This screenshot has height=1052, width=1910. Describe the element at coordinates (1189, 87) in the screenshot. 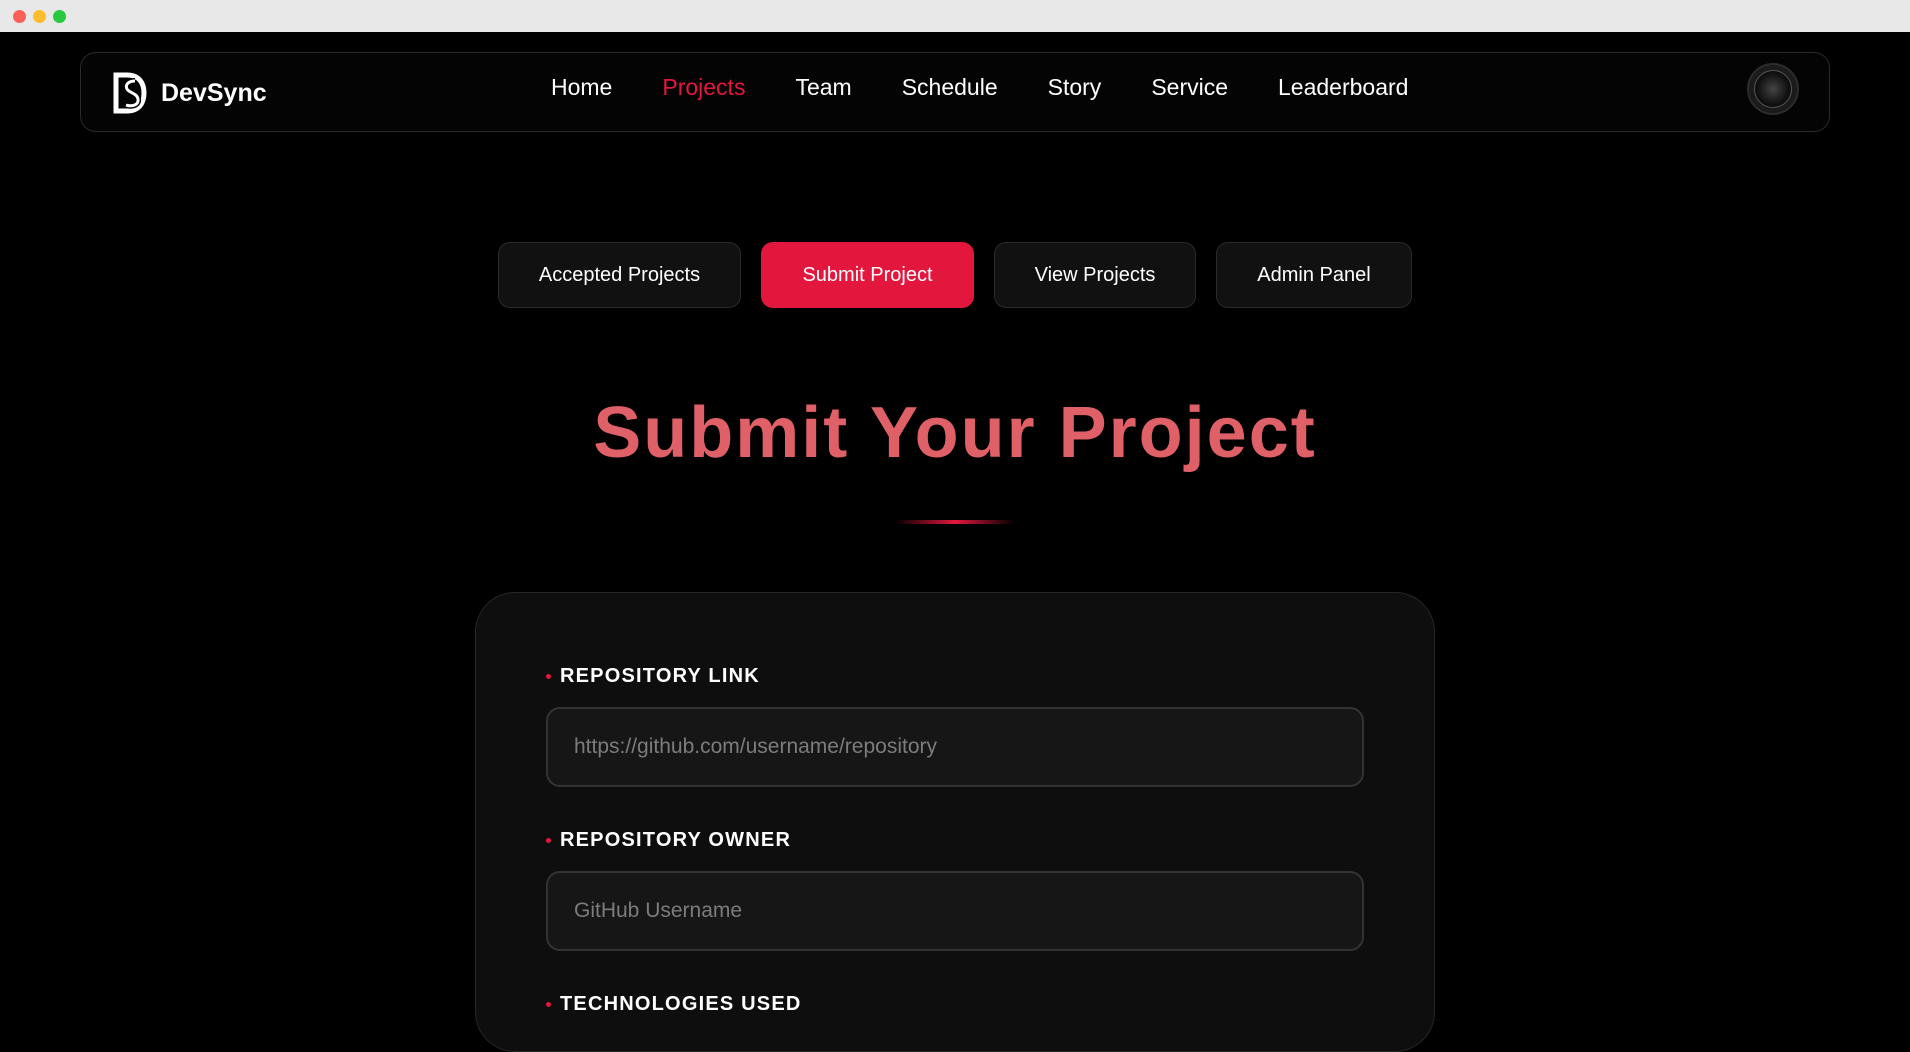

I see `nav-link-service: Service` at that location.